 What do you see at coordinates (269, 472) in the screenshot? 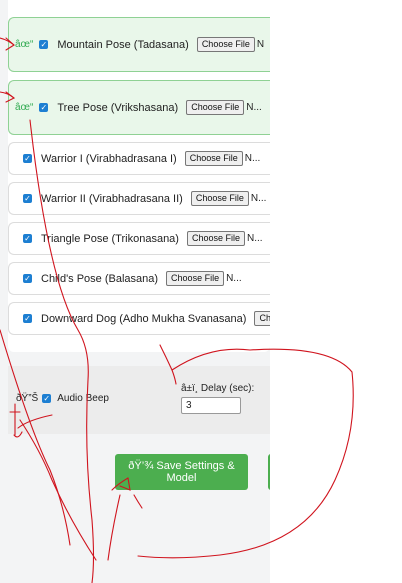
I see `secondary-action-button` at bounding box center [269, 472].